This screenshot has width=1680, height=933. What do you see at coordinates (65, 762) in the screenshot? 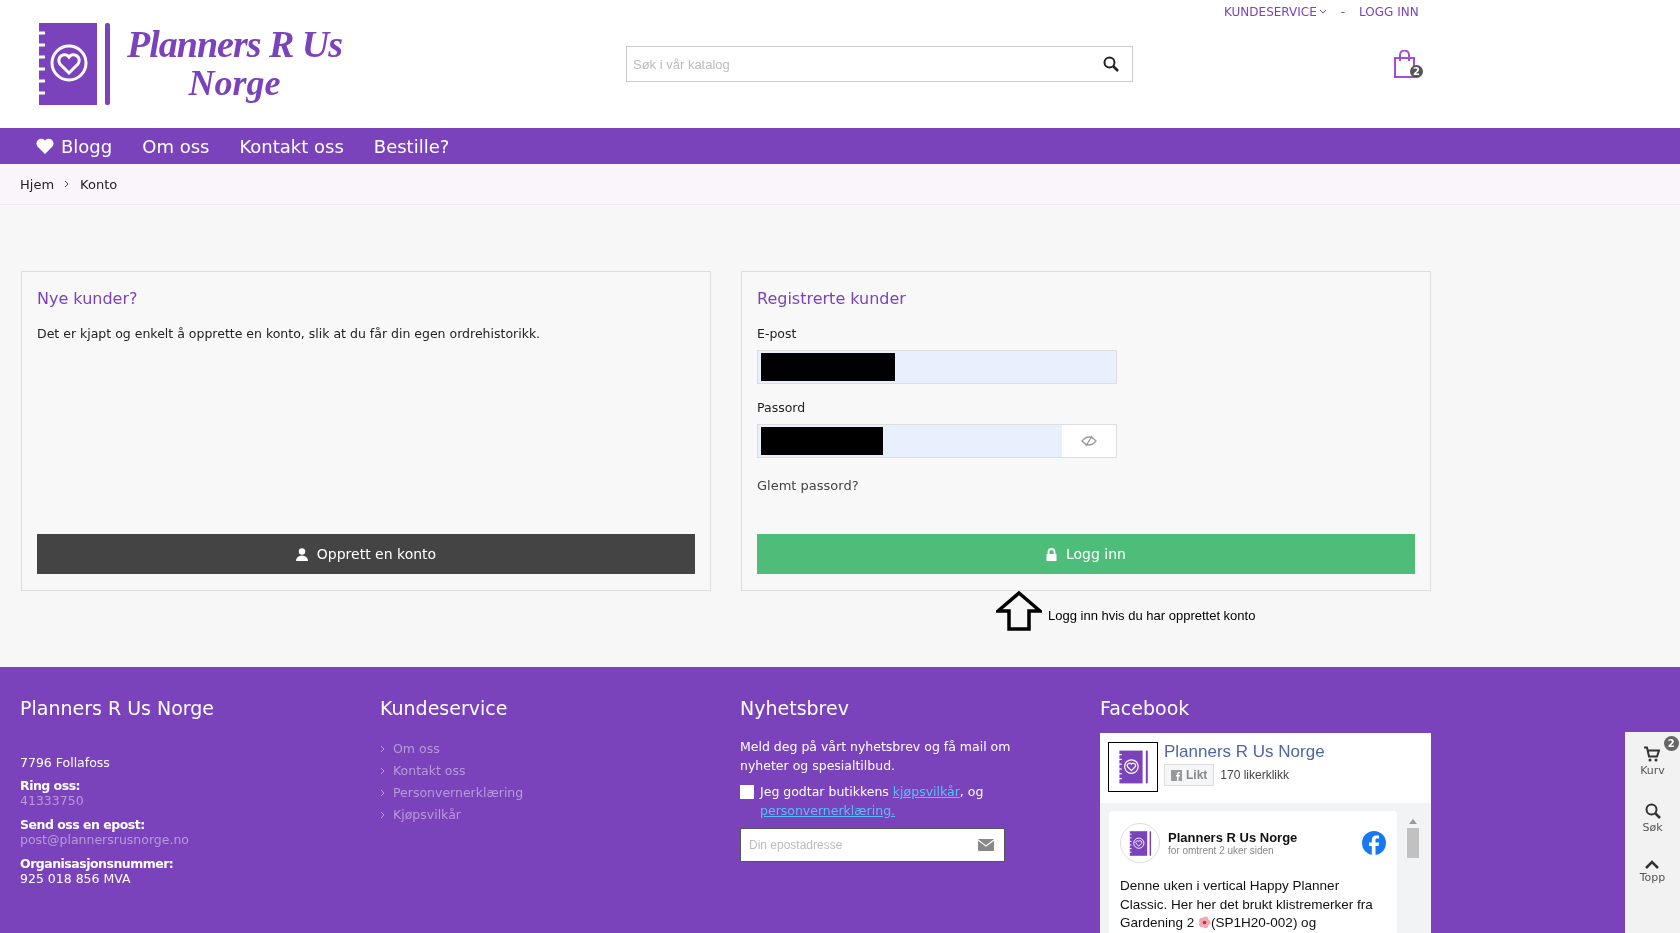
I see `address-text: 7796 Follafoss` at bounding box center [65, 762].